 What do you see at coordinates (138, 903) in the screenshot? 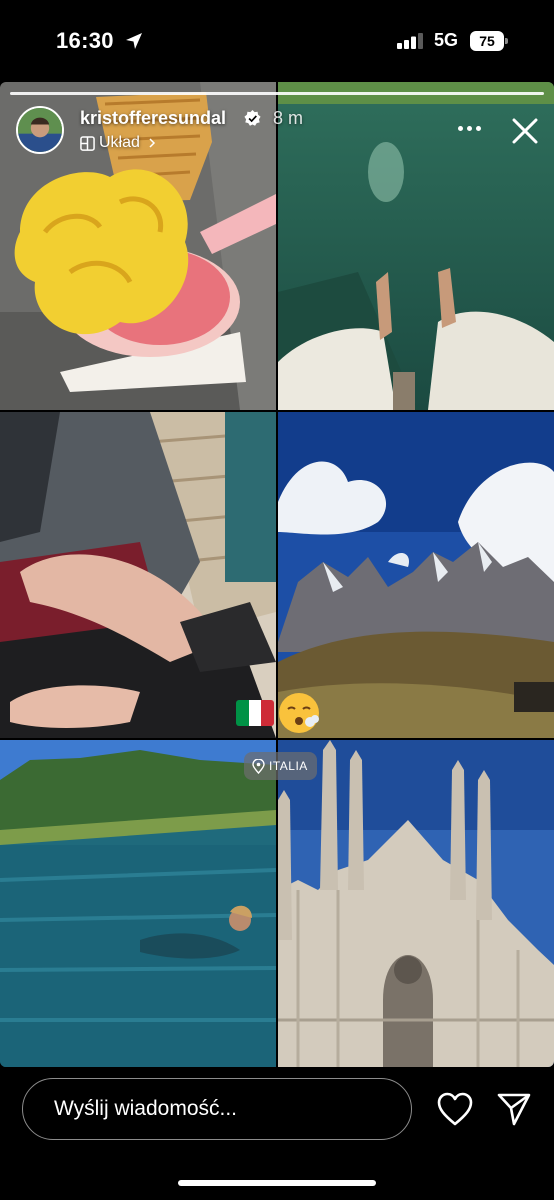
I see `lake-swimmer-photo` at bounding box center [138, 903].